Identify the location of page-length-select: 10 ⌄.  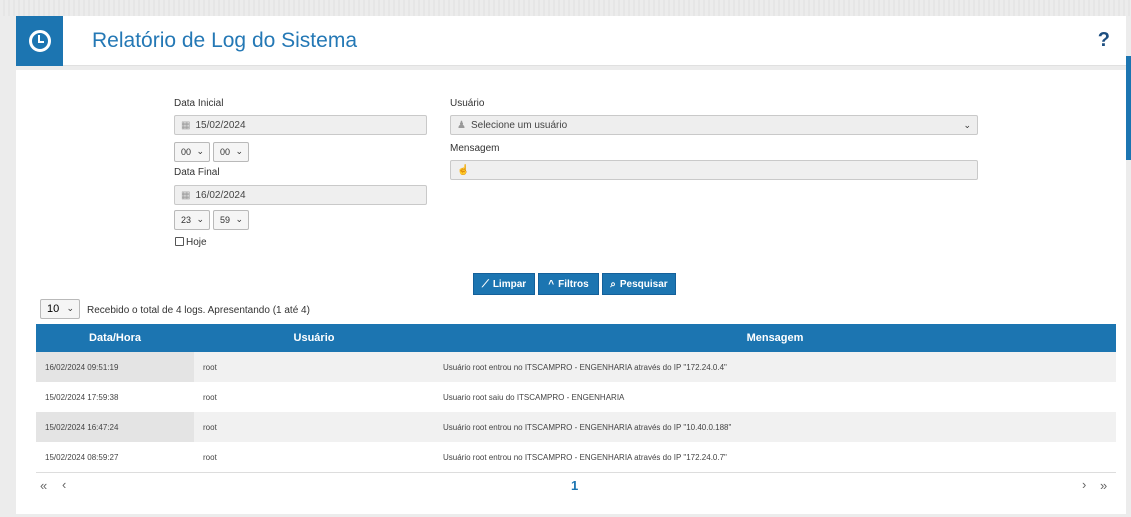
(60, 309).